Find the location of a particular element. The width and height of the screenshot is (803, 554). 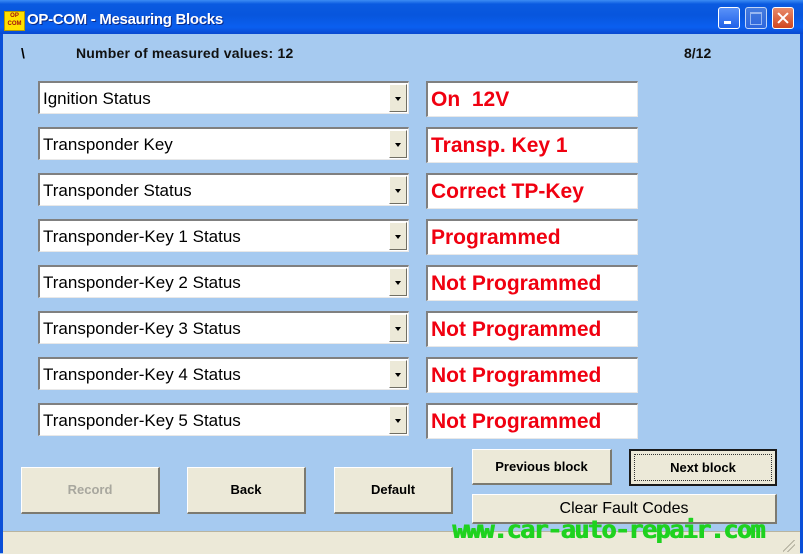

app-icon-text-top: OP is located at coordinates (14, 16).